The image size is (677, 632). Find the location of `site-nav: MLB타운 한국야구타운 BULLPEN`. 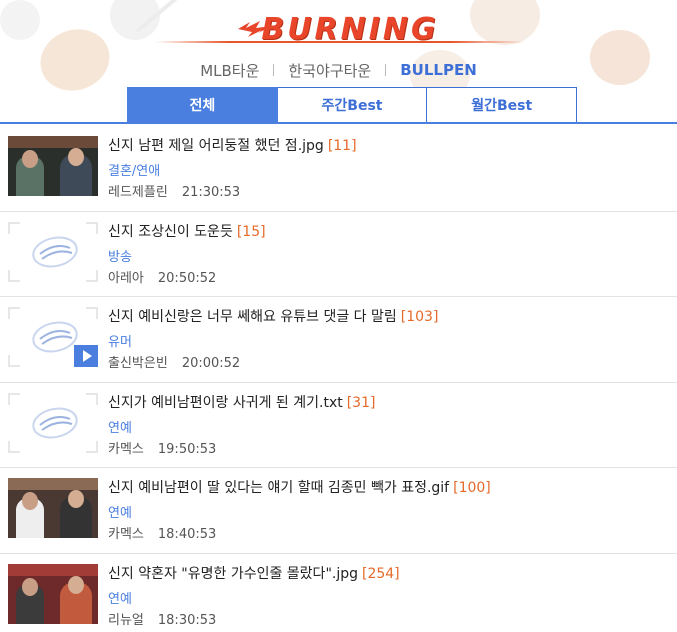

site-nav: MLB타운 한국야구타운 BULLPEN is located at coordinates (338, 70).